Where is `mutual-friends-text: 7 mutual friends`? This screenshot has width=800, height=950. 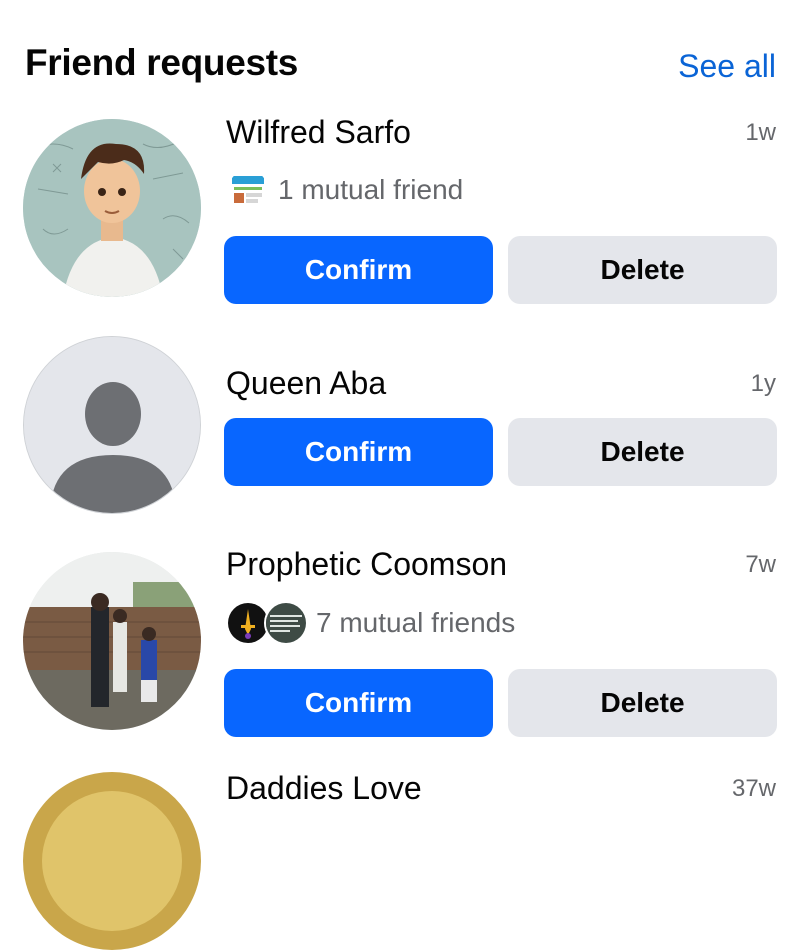 mutual-friends-text: 7 mutual friends is located at coordinates (416, 622).